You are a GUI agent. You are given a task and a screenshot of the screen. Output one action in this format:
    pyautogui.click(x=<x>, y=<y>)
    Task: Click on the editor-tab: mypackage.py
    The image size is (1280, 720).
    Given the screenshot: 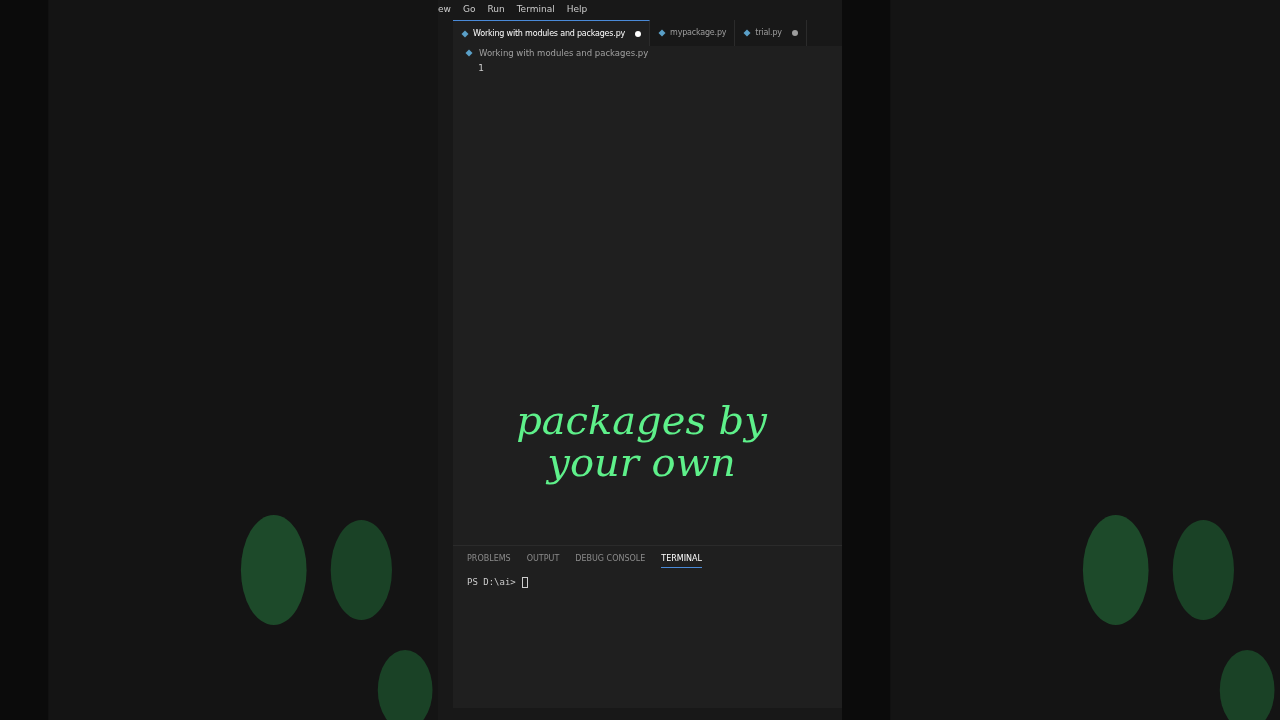 What is the action you would take?
    pyautogui.click(x=693, y=33)
    